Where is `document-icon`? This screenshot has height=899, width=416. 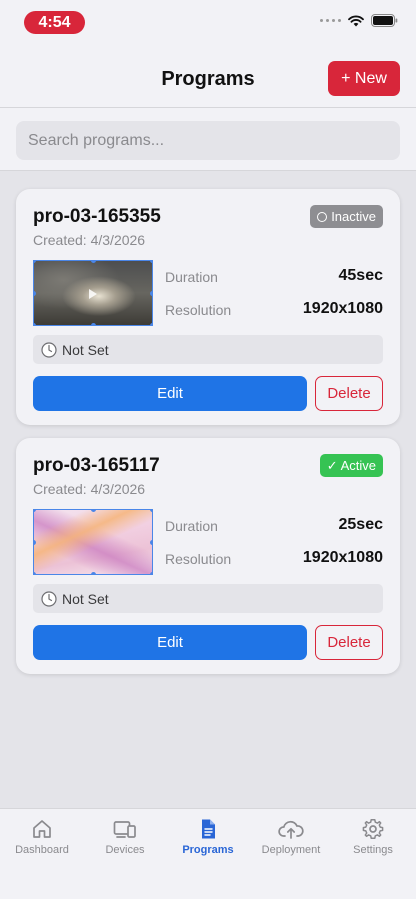 document-icon is located at coordinates (208, 829).